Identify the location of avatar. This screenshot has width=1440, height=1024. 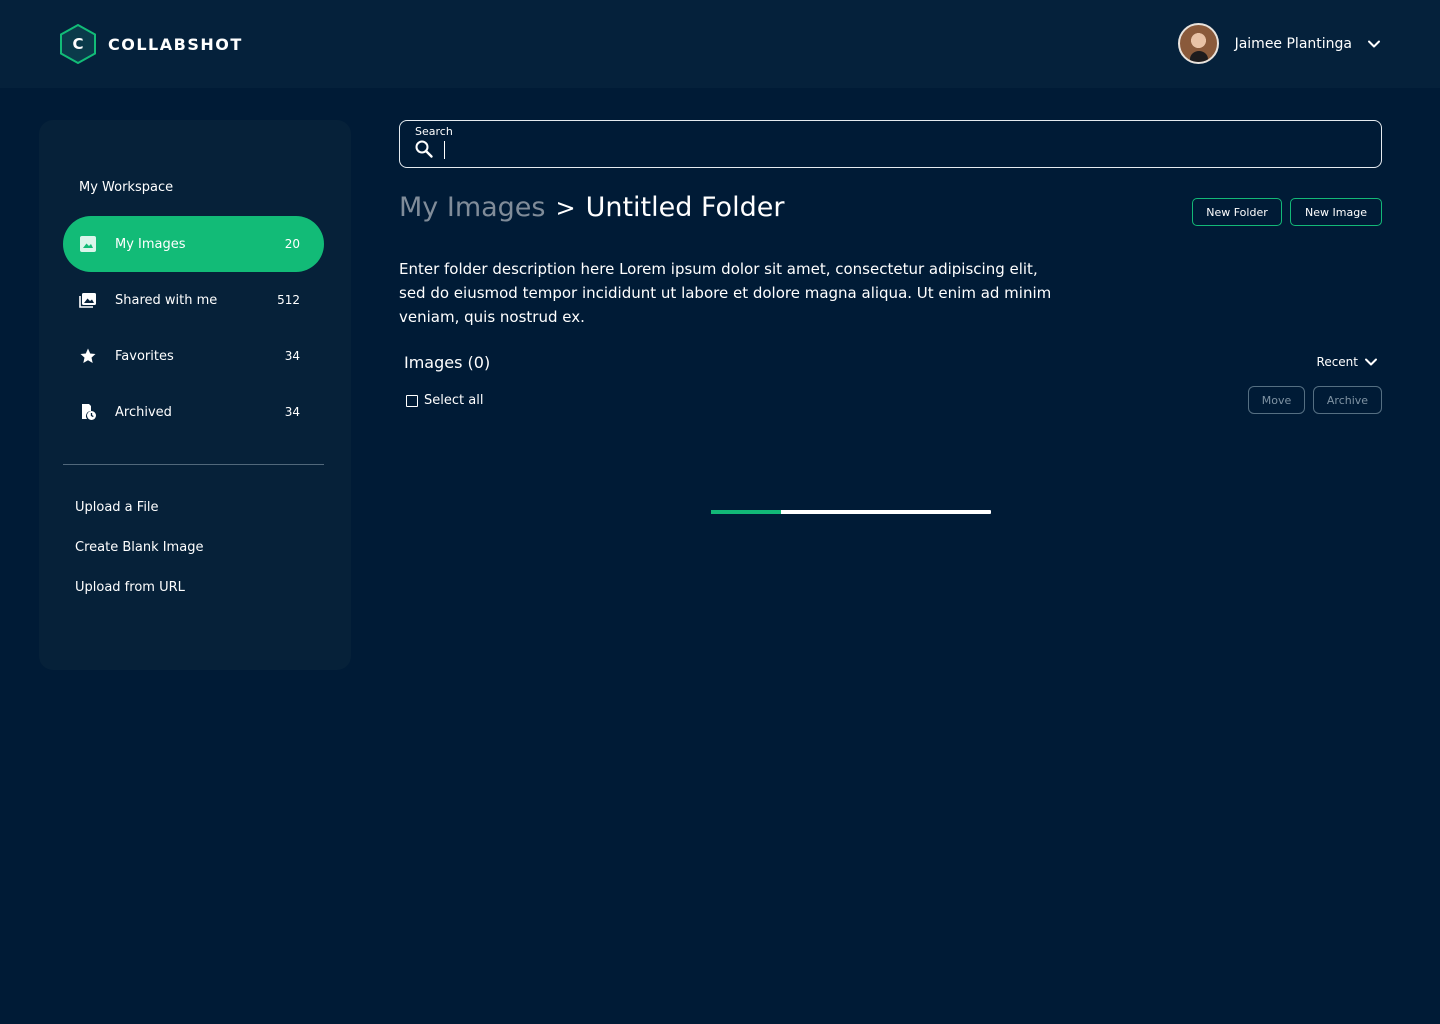
(1198, 43).